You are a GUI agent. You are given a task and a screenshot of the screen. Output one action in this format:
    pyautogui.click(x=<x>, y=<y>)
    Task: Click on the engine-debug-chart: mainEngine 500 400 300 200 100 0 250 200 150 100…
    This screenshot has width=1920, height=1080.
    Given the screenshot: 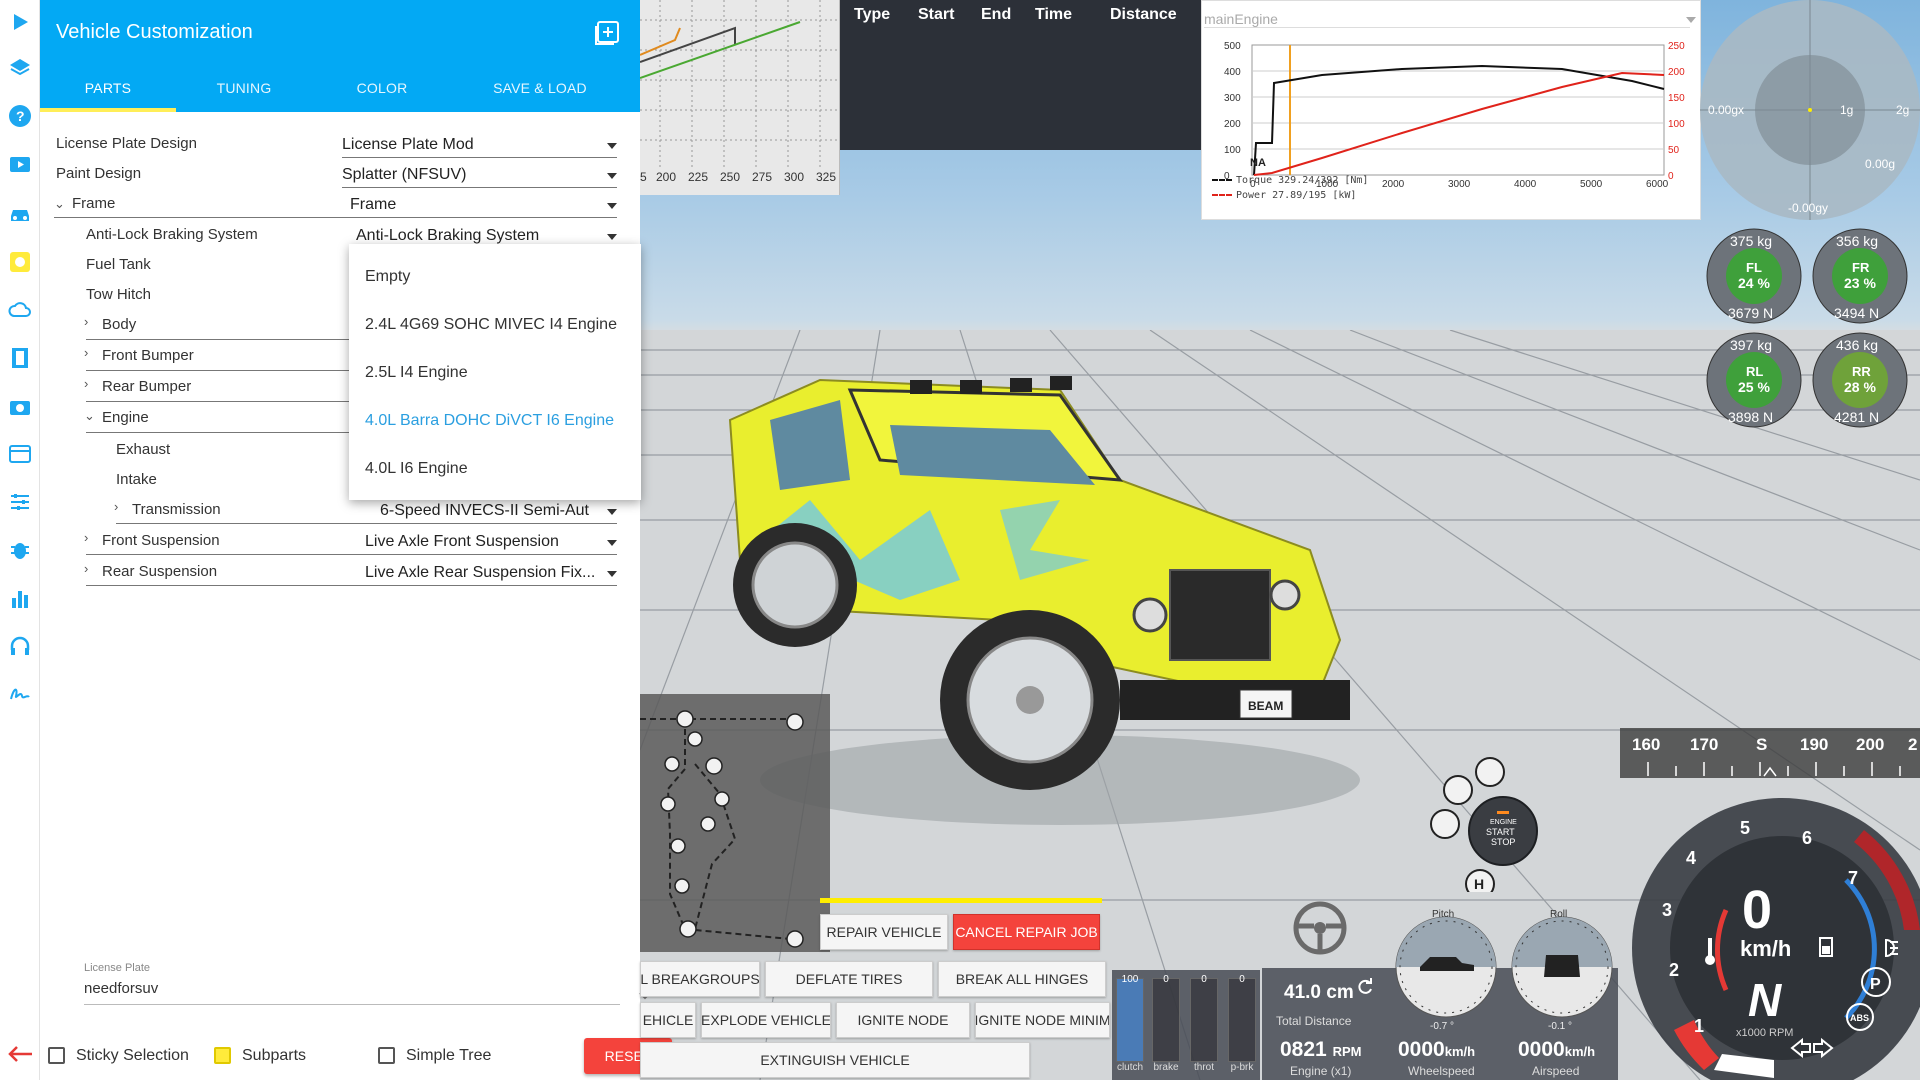 What is the action you would take?
    pyautogui.click(x=1451, y=110)
    